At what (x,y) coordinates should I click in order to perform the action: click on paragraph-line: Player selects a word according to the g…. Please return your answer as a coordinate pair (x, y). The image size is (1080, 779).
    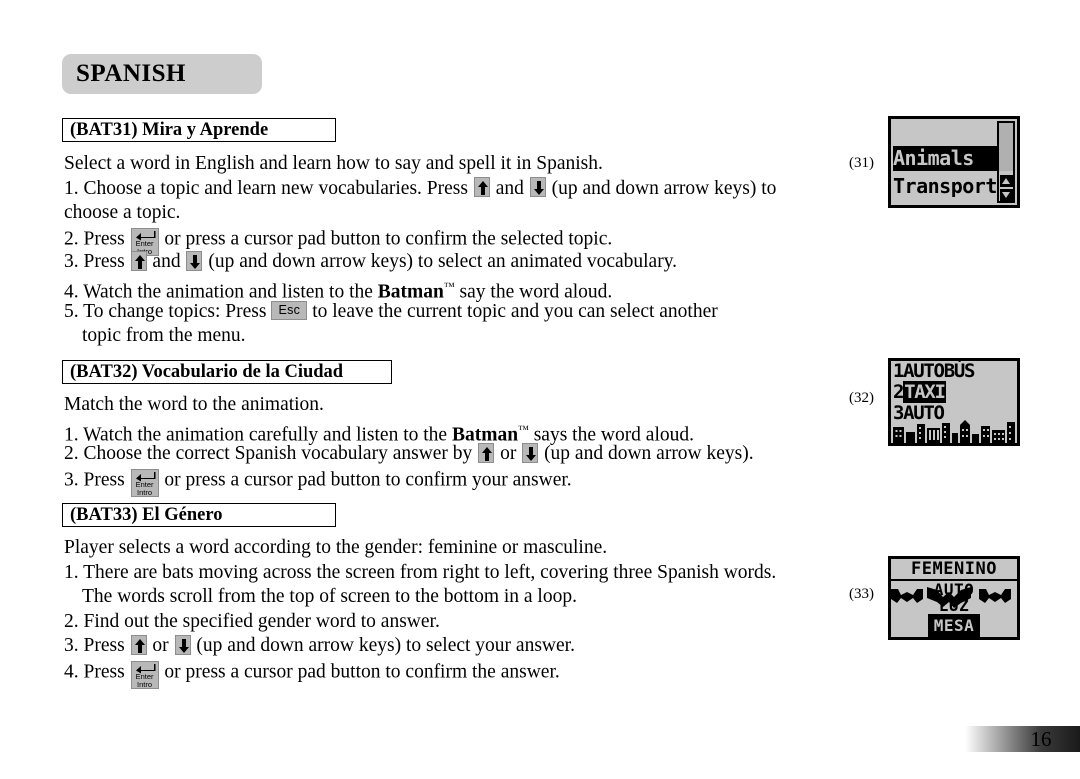
    Looking at the image, I should click on (459, 548).